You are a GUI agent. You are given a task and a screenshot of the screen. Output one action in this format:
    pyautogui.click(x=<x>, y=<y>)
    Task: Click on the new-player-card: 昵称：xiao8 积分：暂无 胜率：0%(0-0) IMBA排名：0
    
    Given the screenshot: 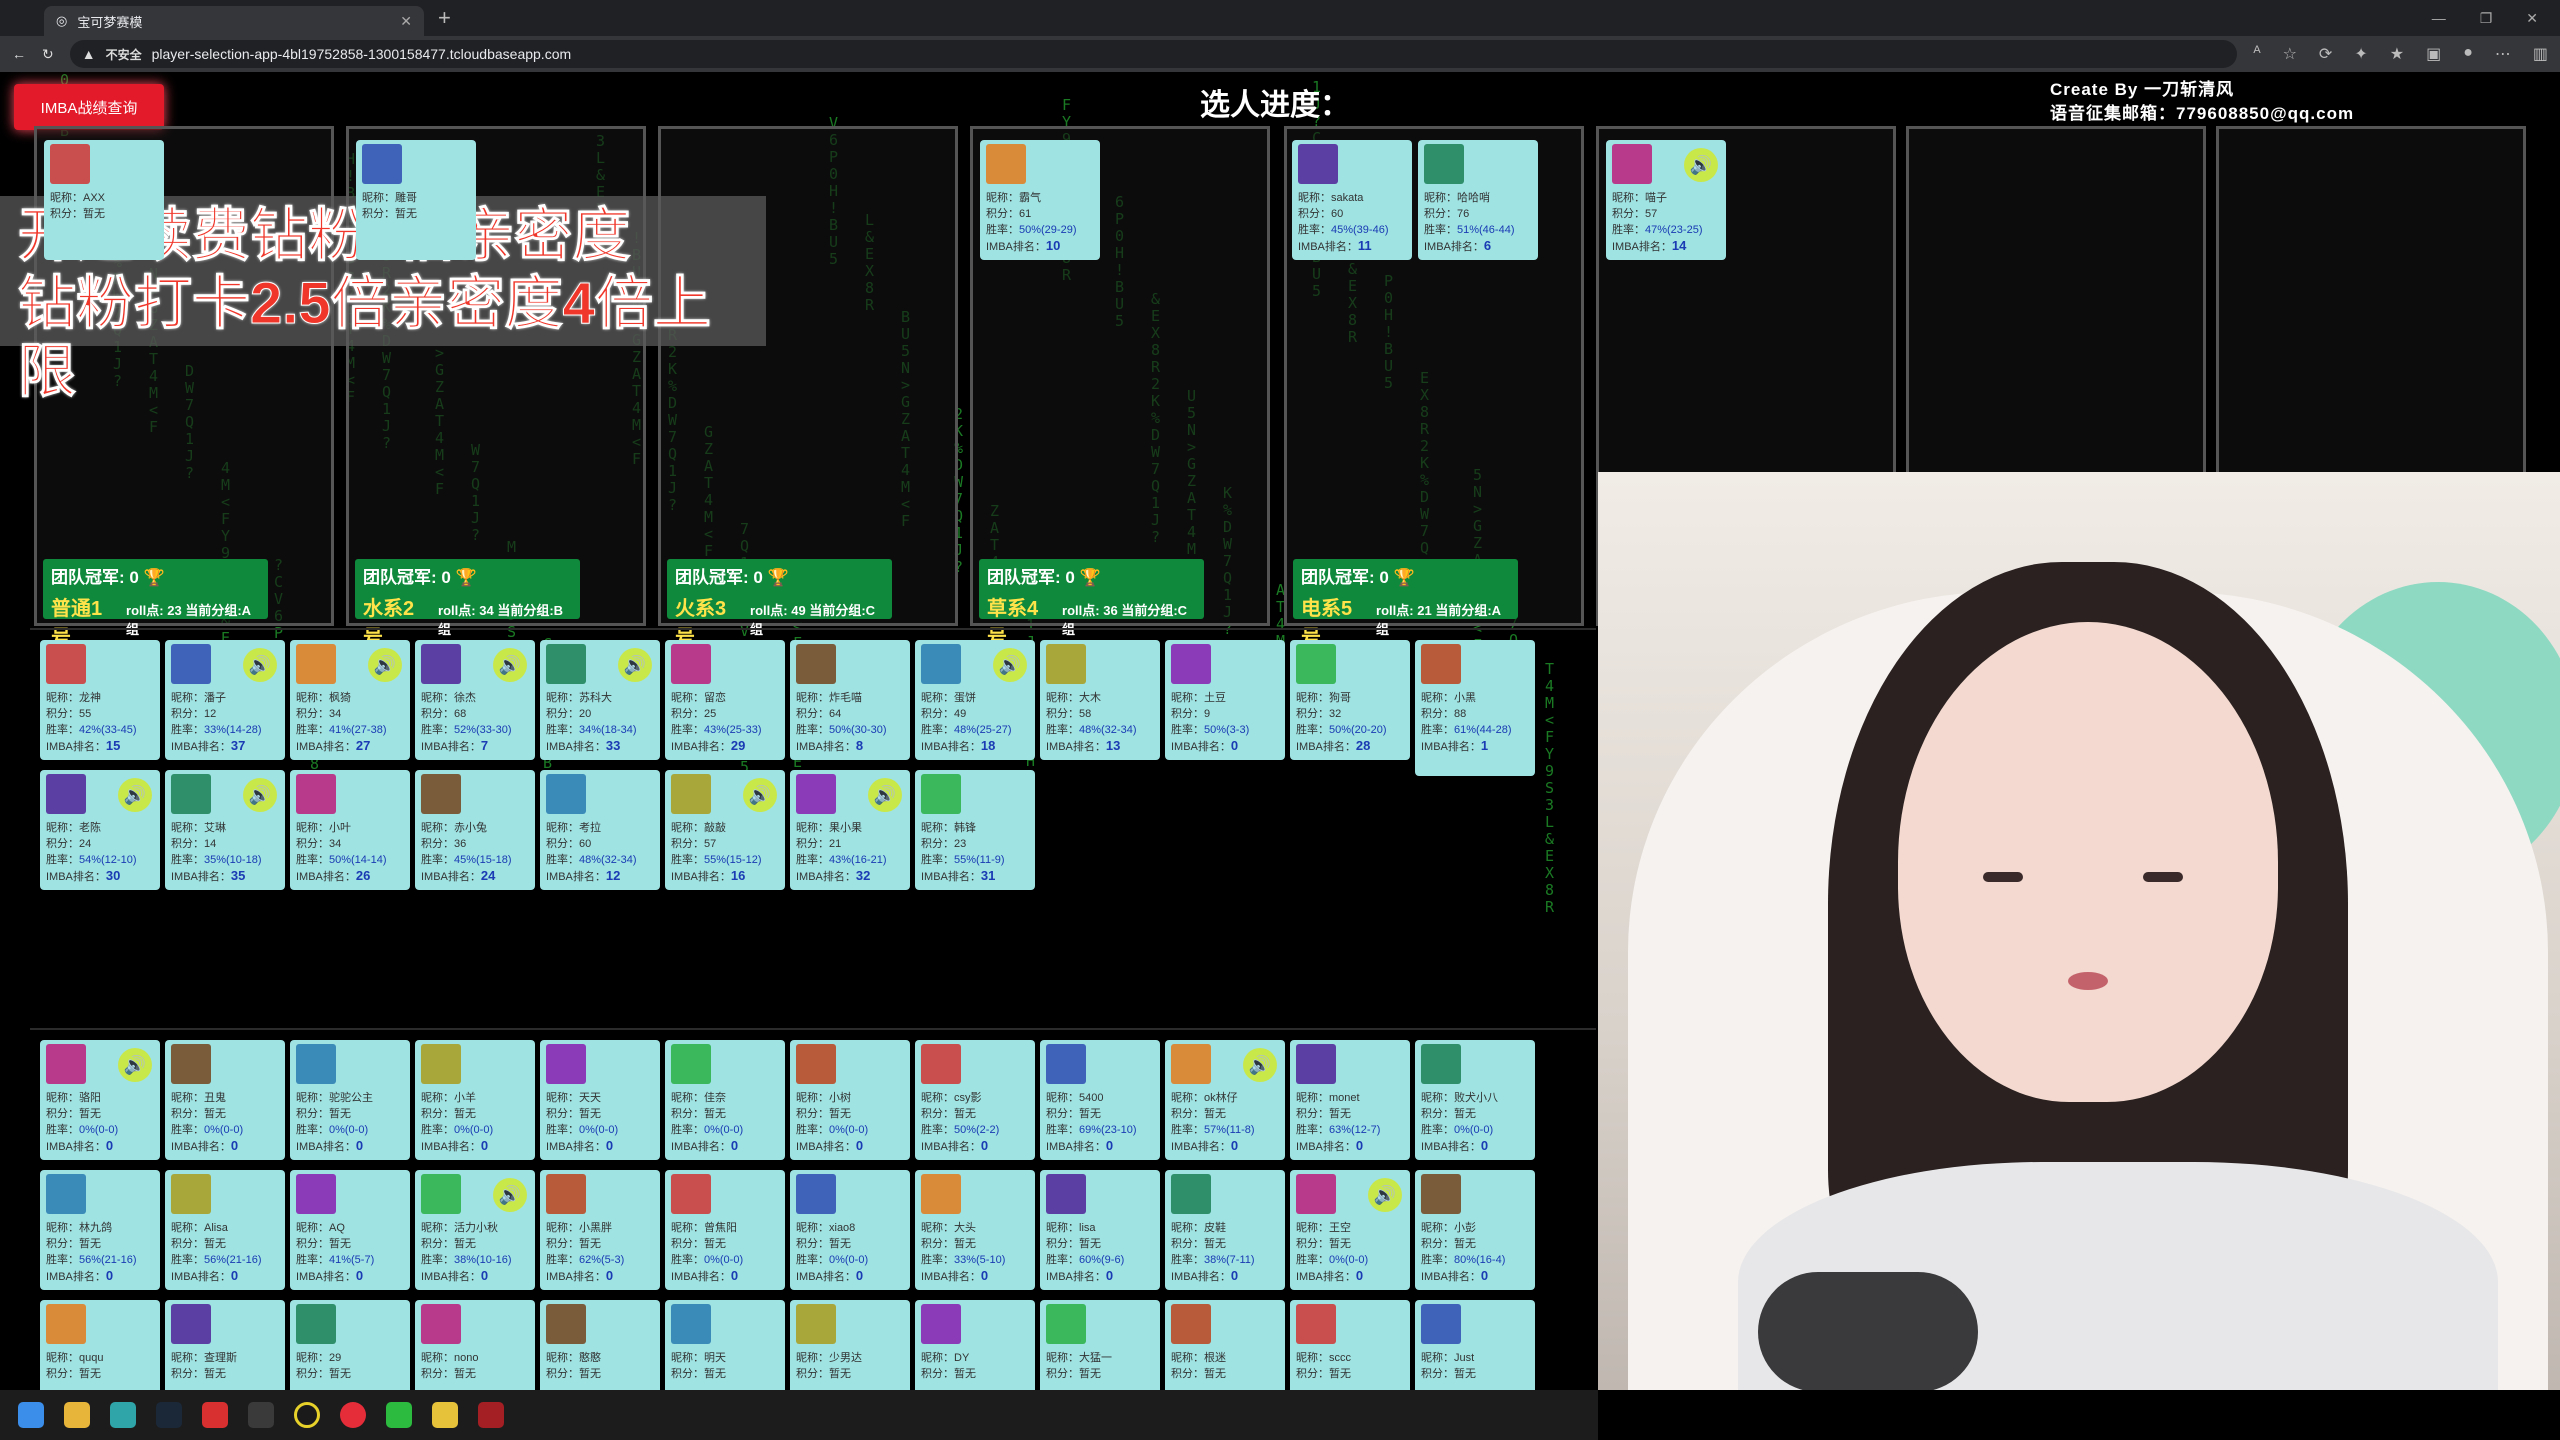 What is the action you would take?
    pyautogui.click(x=850, y=1230)
    